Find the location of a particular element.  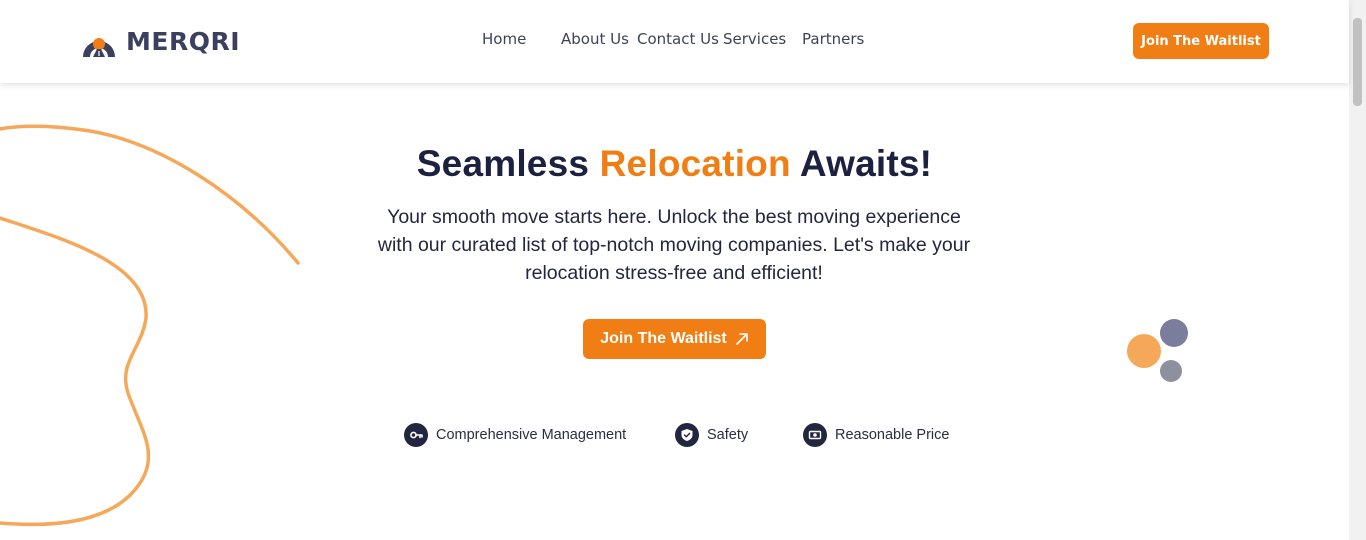

hero-title: Seamless Relocation Awaits! is located at coordinates (674, 164).